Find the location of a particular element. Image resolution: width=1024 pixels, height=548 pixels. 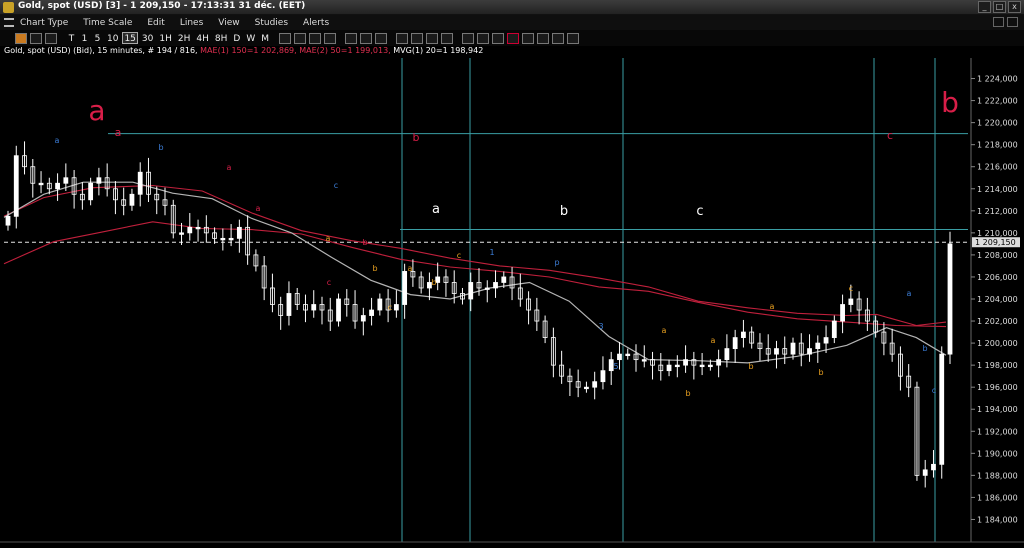

y-tick-label: 1 204,000 is located at coordinates (997, 299).